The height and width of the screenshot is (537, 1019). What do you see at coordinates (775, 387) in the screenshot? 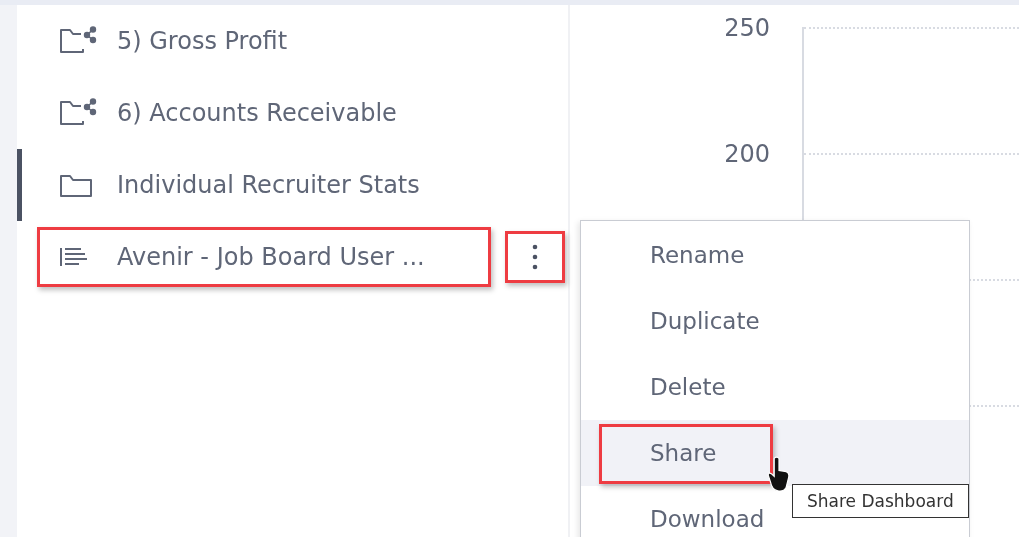
I see `menu-item: Delete` at bounding box center [775, 387].